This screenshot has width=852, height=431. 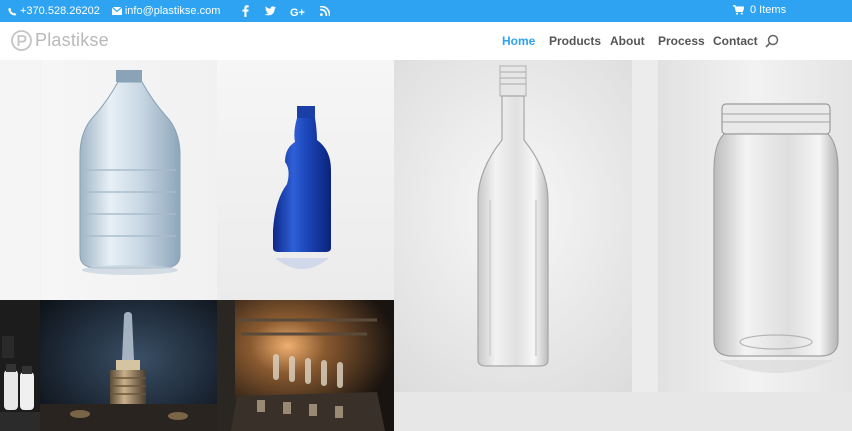 I want to click on google-plus-icon: G+, so click(x=298, y=11).